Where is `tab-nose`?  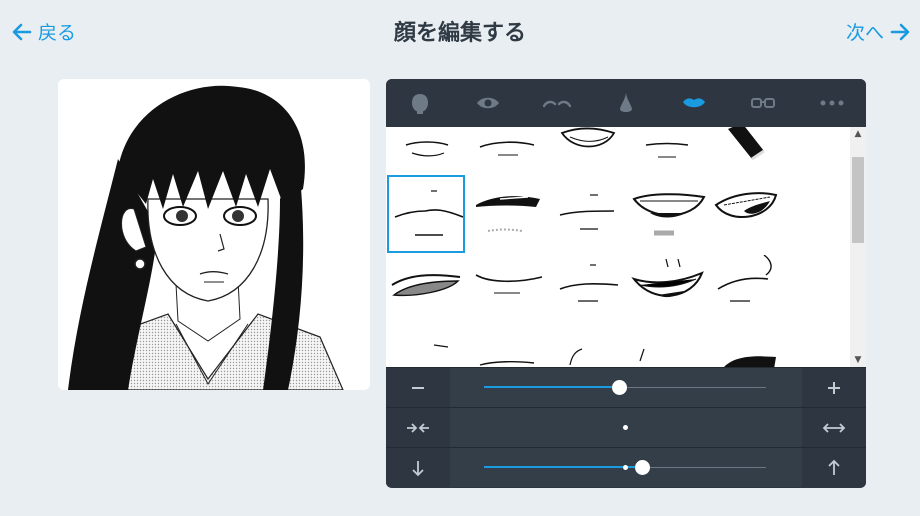 tab-nose is located at coordinates (626, 103).